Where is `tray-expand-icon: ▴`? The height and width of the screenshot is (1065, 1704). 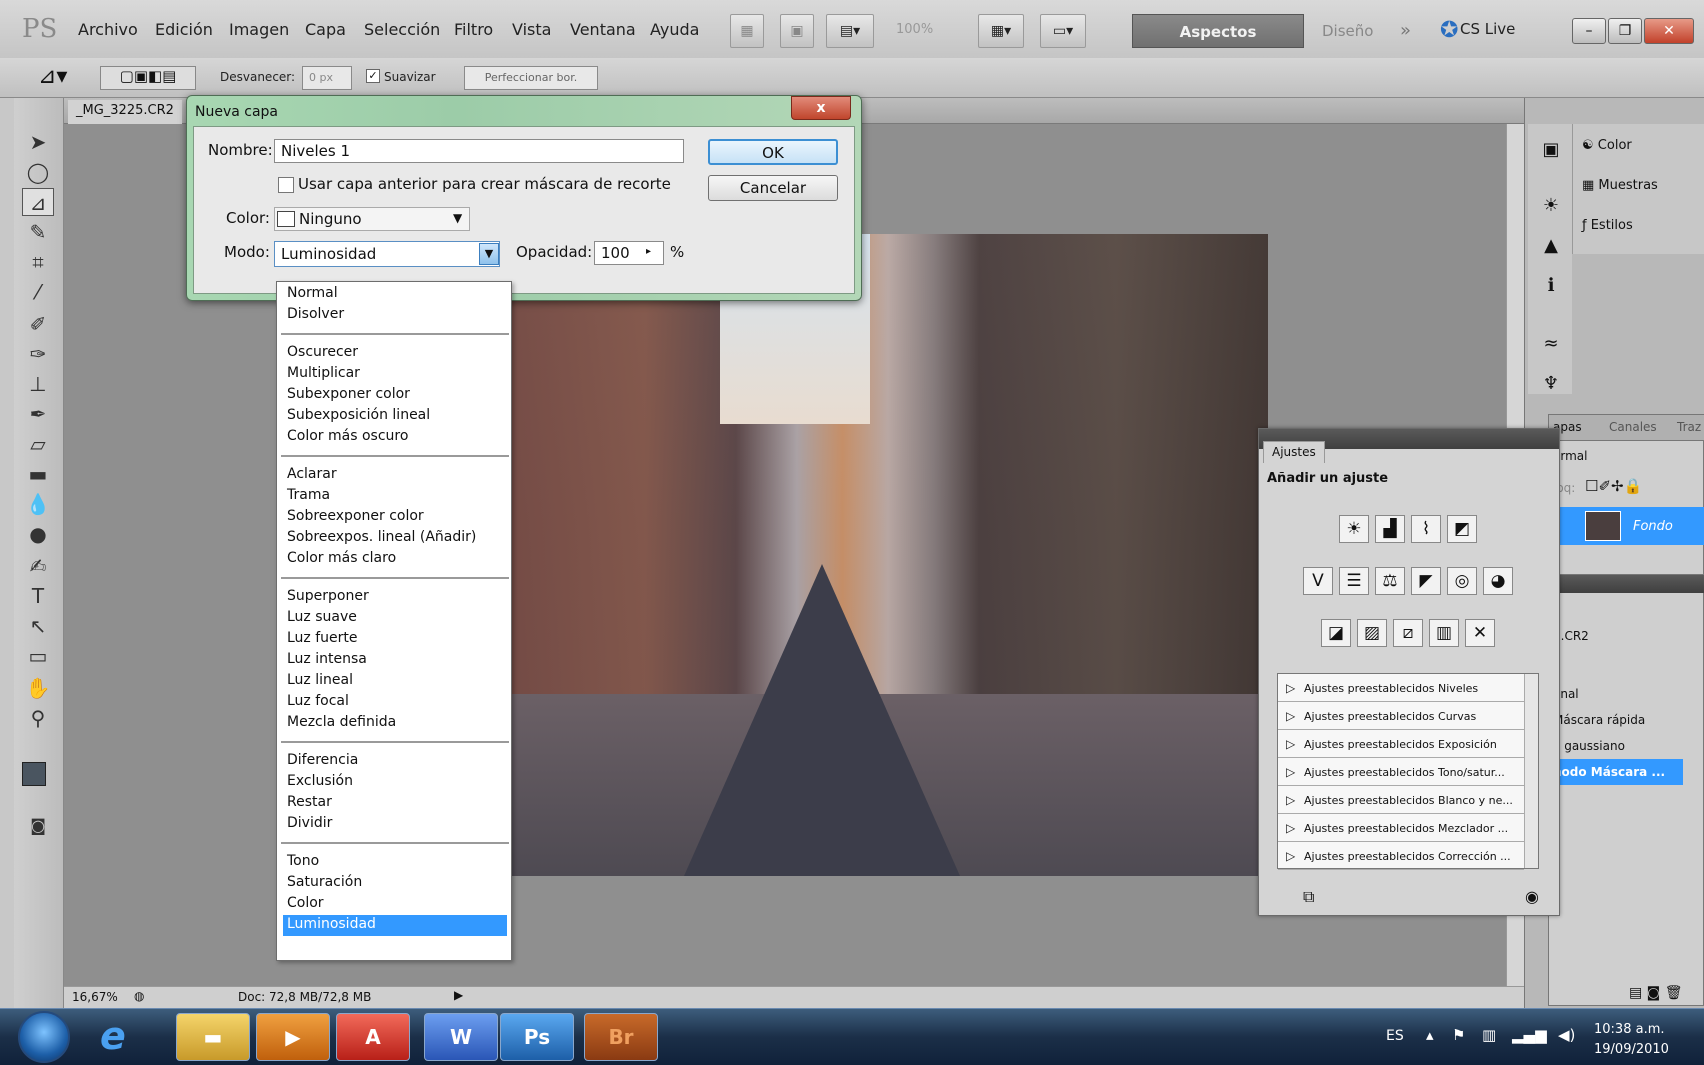
tray-expand-icon: ▴ is located at coordinates (1430, 1035).